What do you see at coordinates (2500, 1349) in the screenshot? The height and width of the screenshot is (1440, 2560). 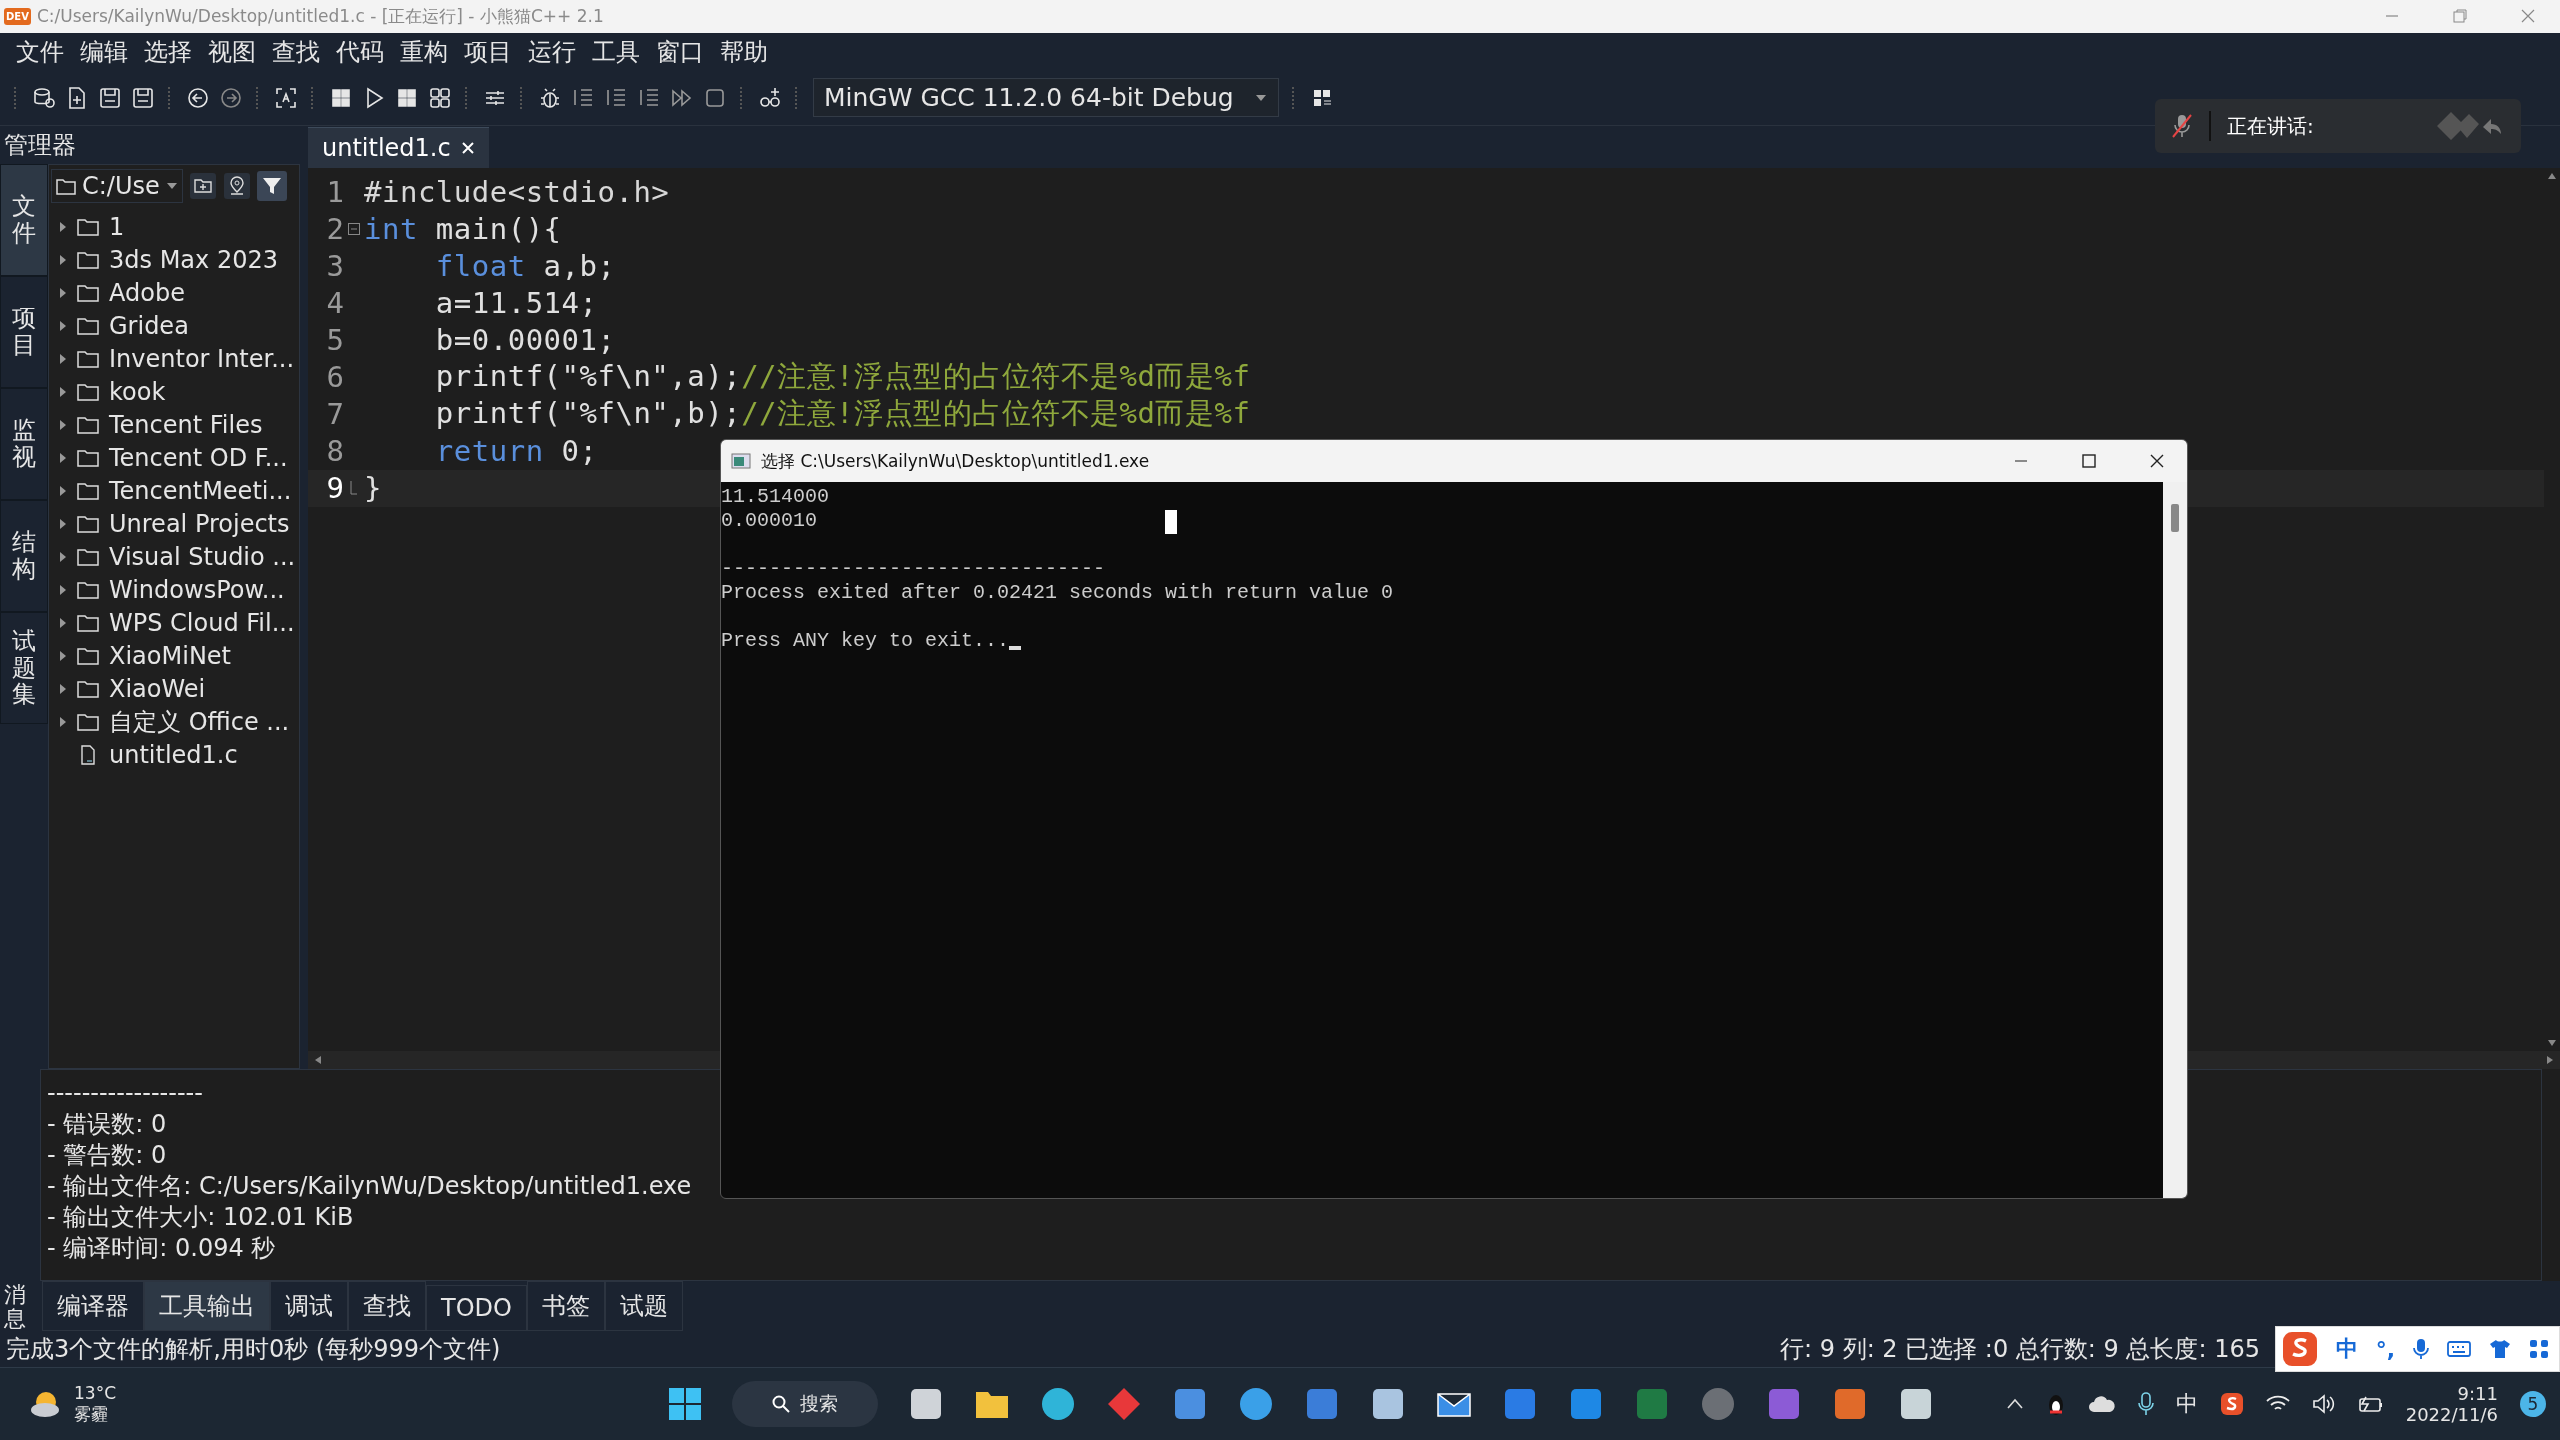 I see `shirt-icon` at bounding box center [2500, 1349].